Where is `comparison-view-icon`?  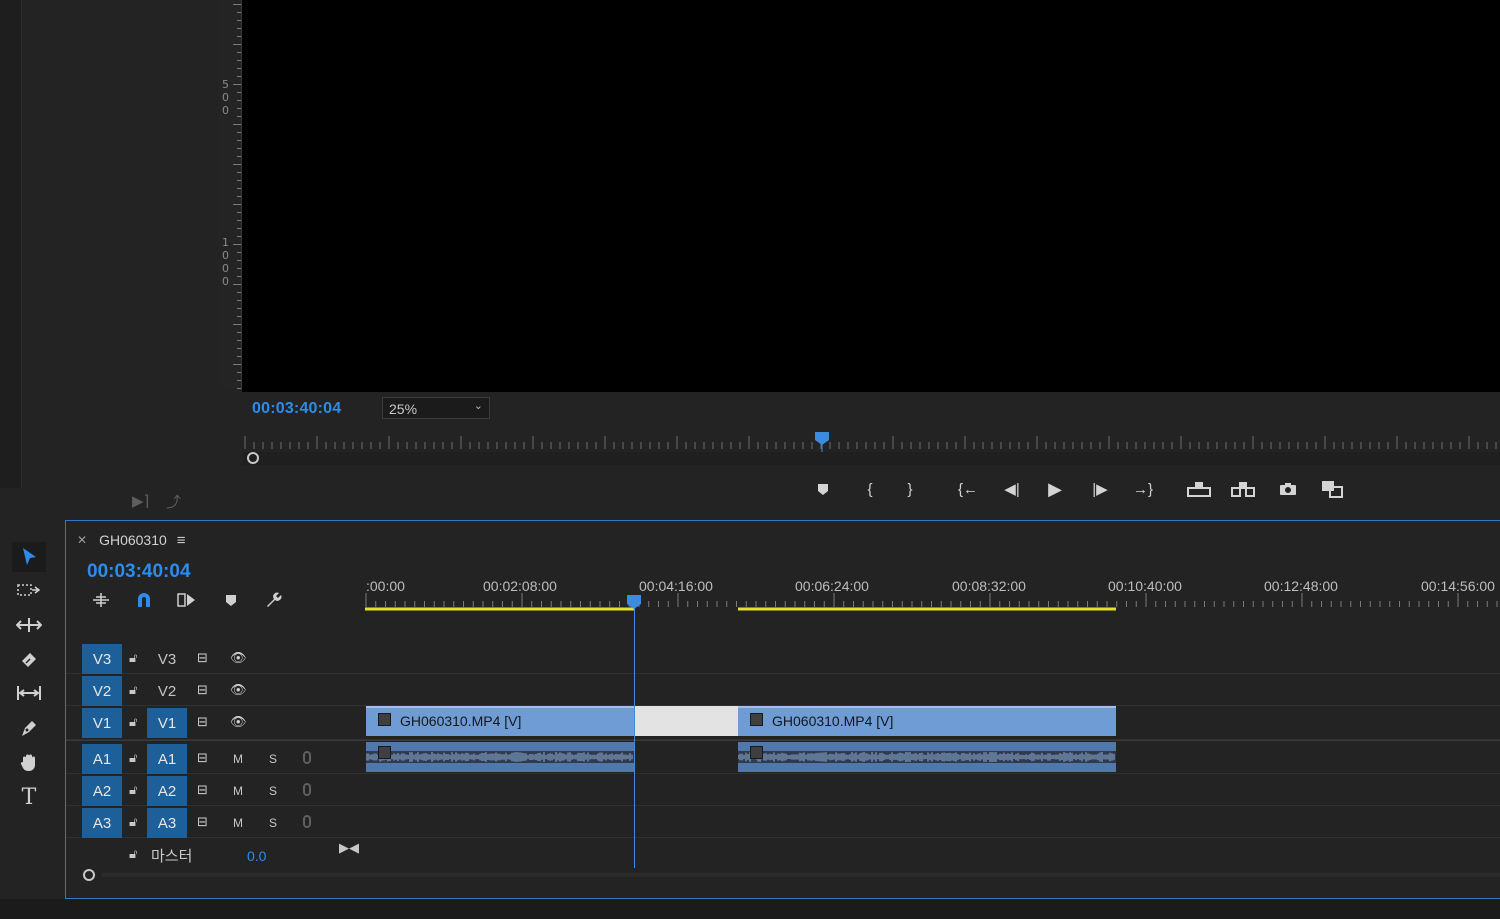
comparison-view-icon is located at coordinates (1332, 489).